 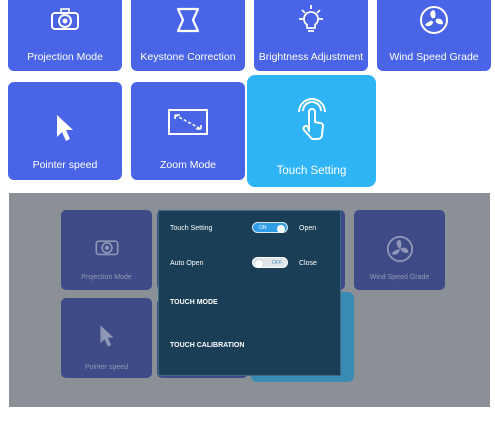 What do you see at coordinates (270, 262) in the screenshot?
I see `auto-open-toggle: OFF` at bounding box center [270, 262].